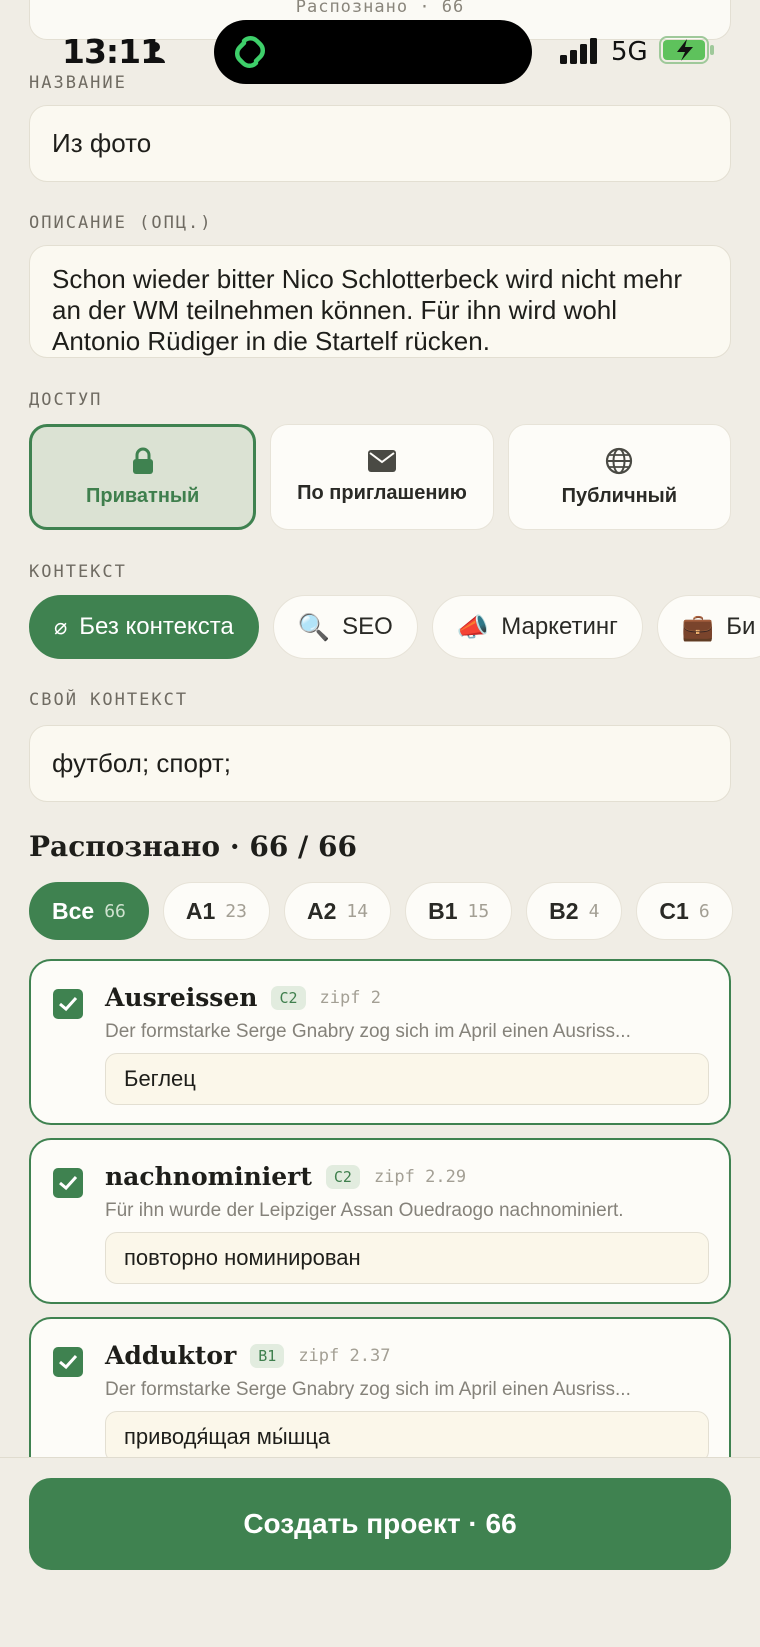 This screenshot has height=1647, width=760. What do you see at coordinates (686, 50) in the screenshot?
I see `battery-charging-icon` at bounding box center [686, 50].